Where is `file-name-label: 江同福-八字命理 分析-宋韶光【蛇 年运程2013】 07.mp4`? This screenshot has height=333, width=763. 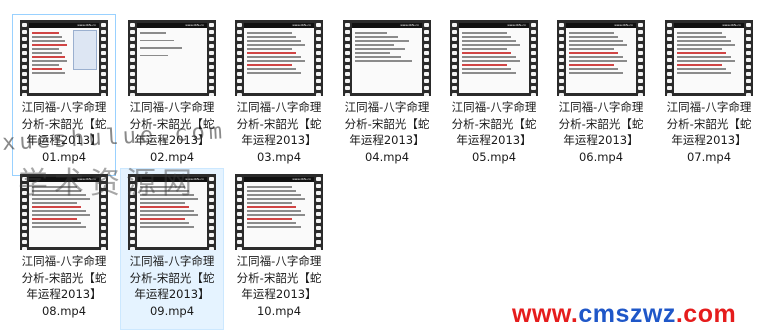 file-name-label: 江同福-八字命理 分析-宋韶光【蛇 年运程2013】 07.mp4 is located at coordinates (709, 132).